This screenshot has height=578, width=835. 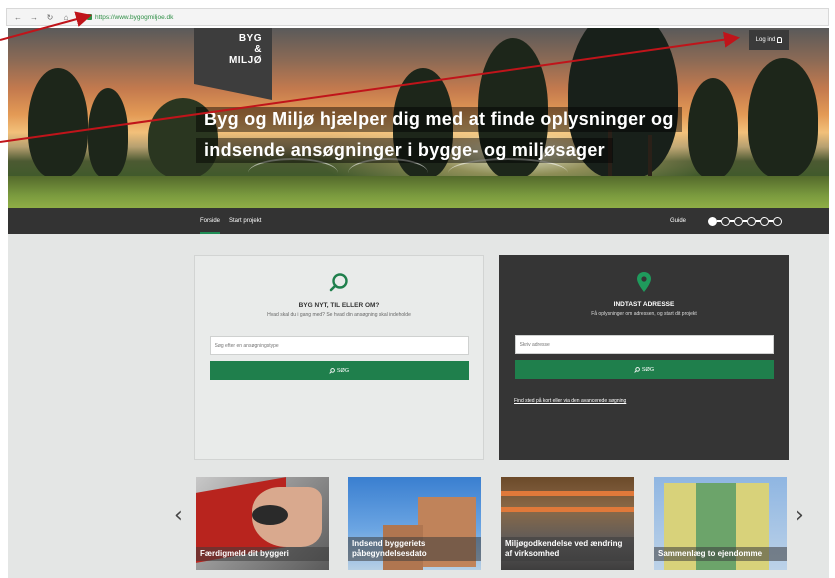 I want to click on guide-label: Guide, so click(x=678, y=221).